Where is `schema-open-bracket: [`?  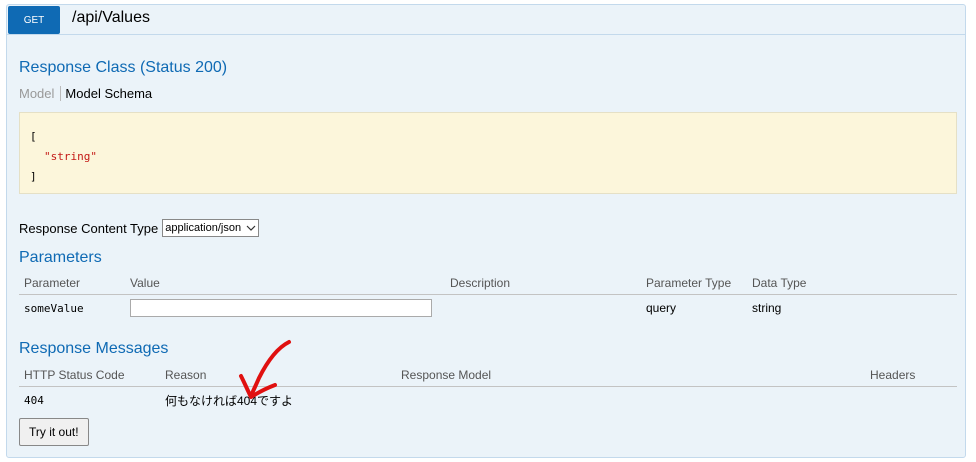 schema-open-bracket: [ is located at coordinates (33, 136).